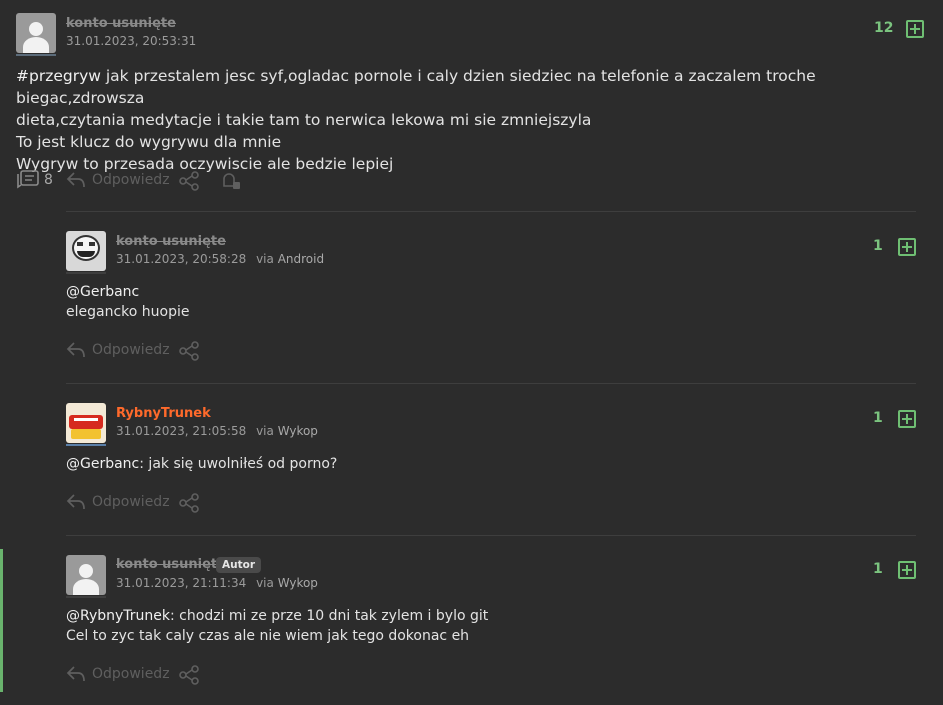 This screenshot has width=943, height=705. Describe the element at coordinates (884, 28) in the screenshot. I see `entry-vote-count: 12` at that location.